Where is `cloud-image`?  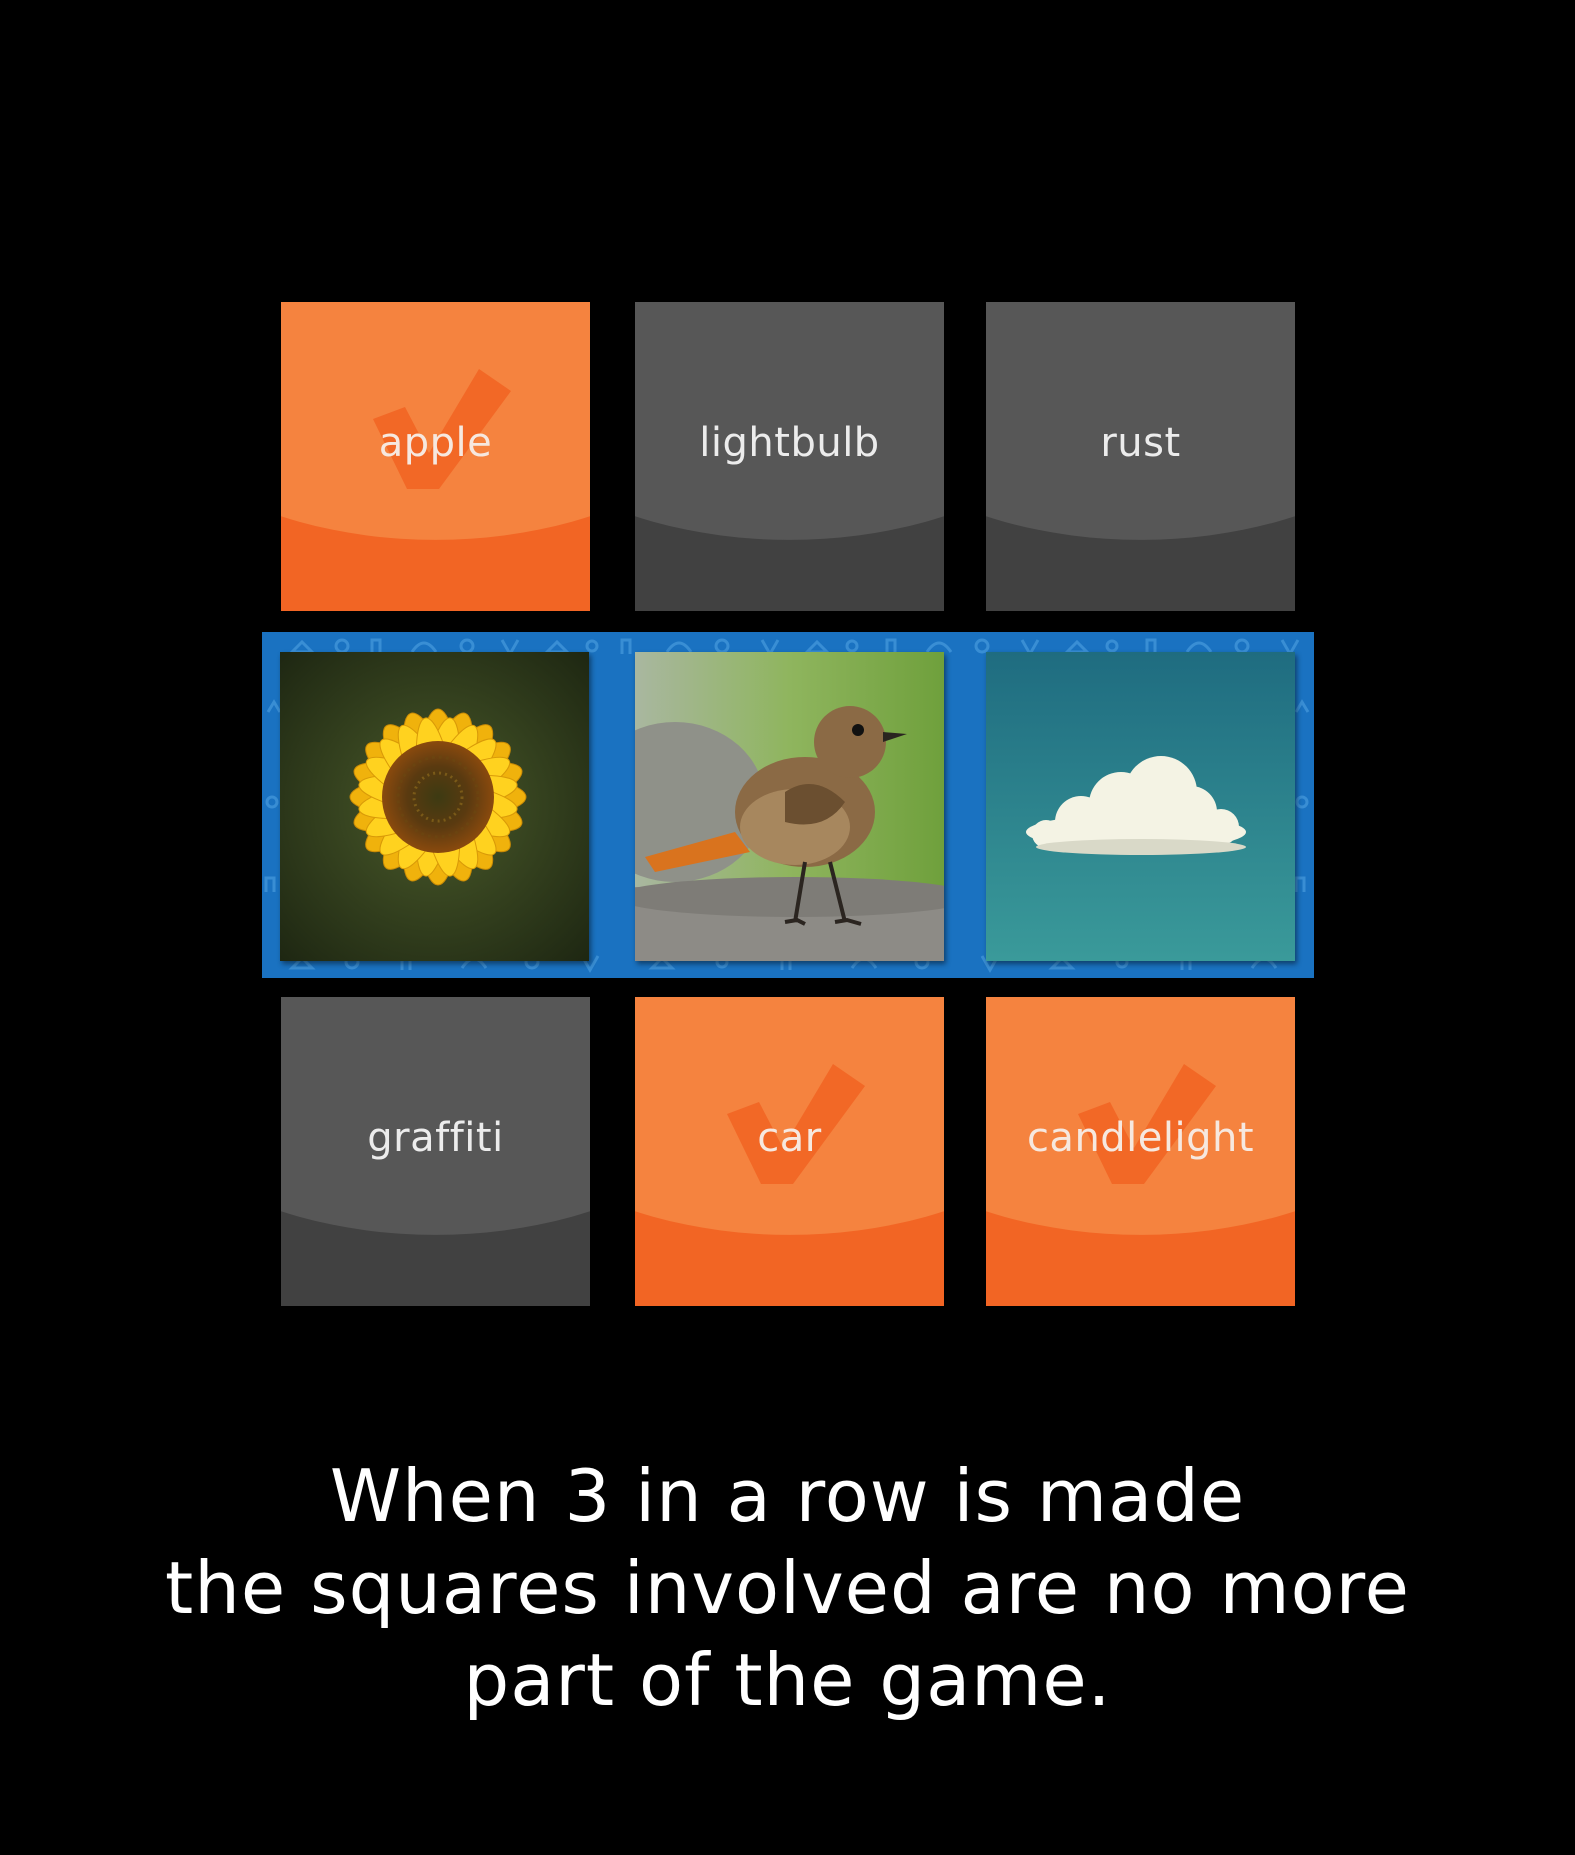
cloud-image is located at coordinates (1140, 806).